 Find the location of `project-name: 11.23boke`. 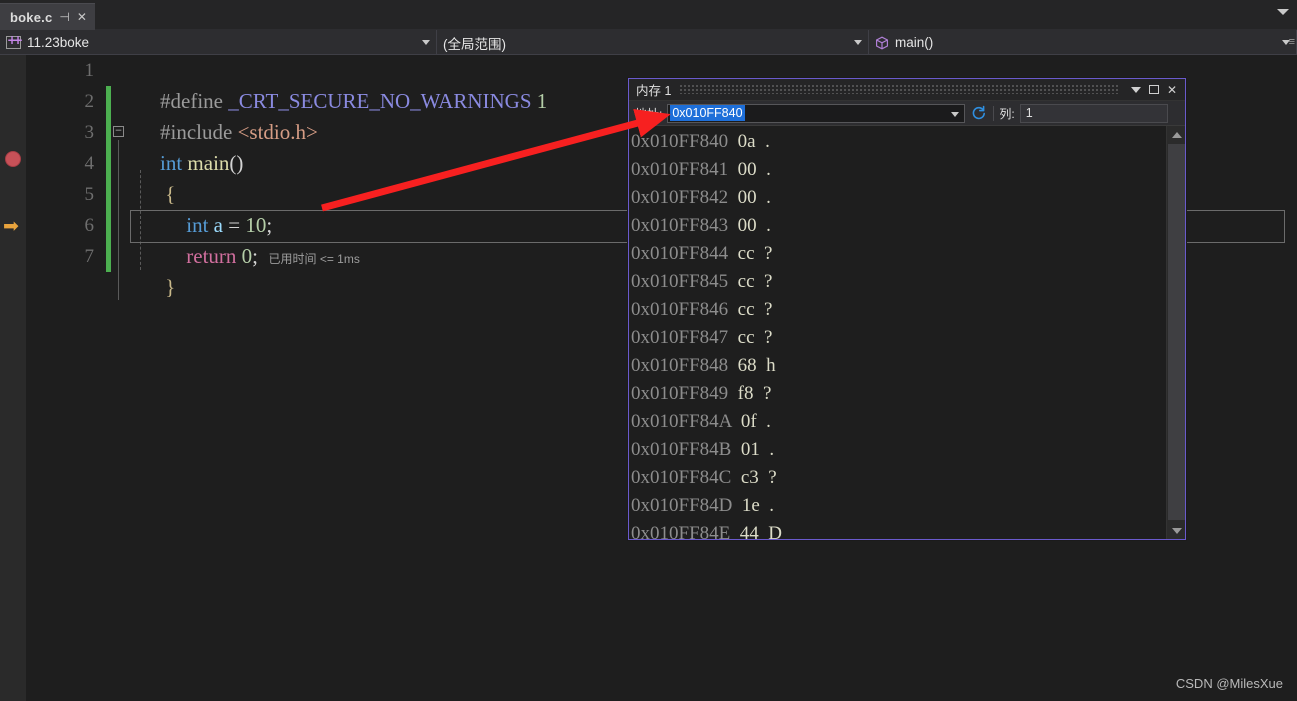

project-name: 11.23boke is located at coordinates (58, 42).